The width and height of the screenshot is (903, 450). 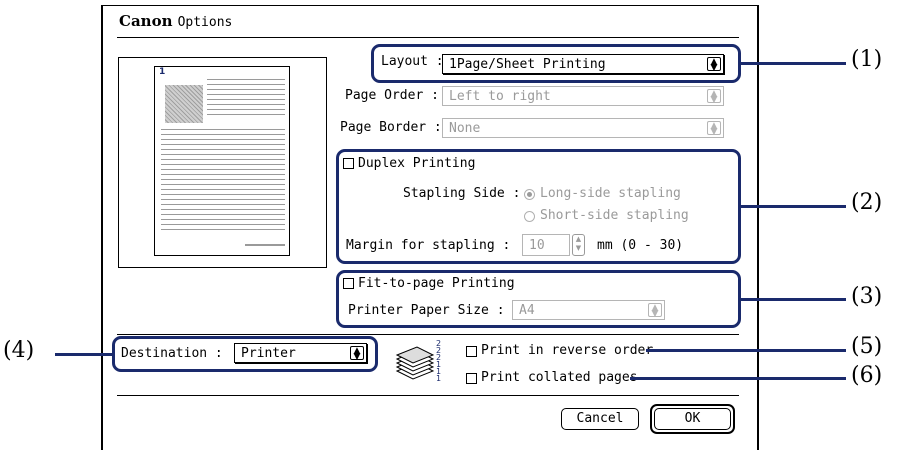 What do you see at coordinates (867, 296) in the screenshot?
I see `callout-marker-3: (3)` at bounding box center [867, 296].